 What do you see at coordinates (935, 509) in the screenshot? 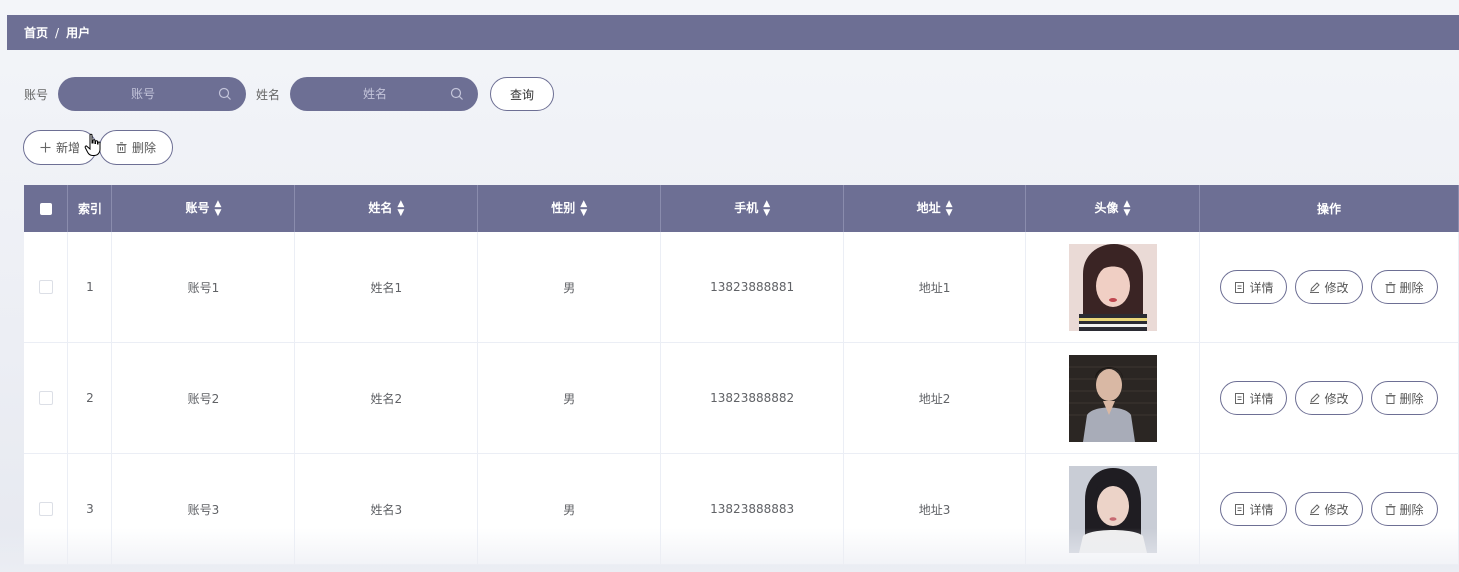
I see `cell-address: 地址3` at bounding box center [935, 509].